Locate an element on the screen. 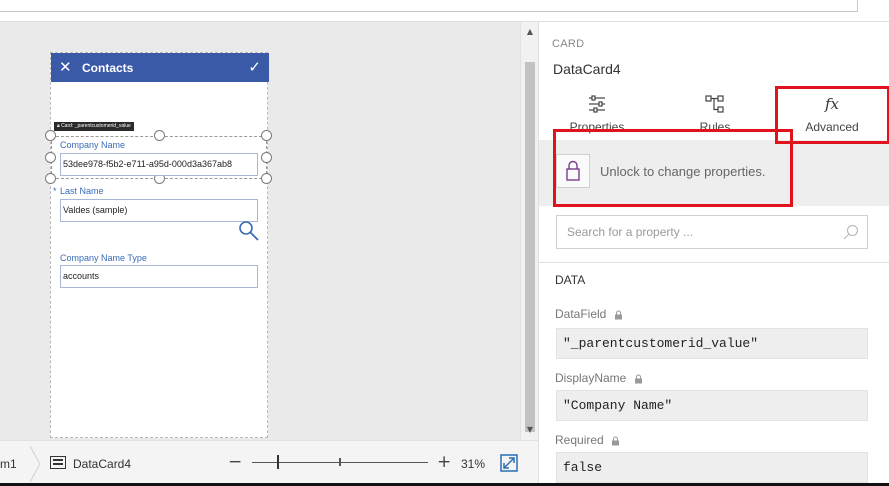 The width and height of the screenshot is (889, 486). field-label-company-name-type: Company Name Type is located at coordinates (103, 258).